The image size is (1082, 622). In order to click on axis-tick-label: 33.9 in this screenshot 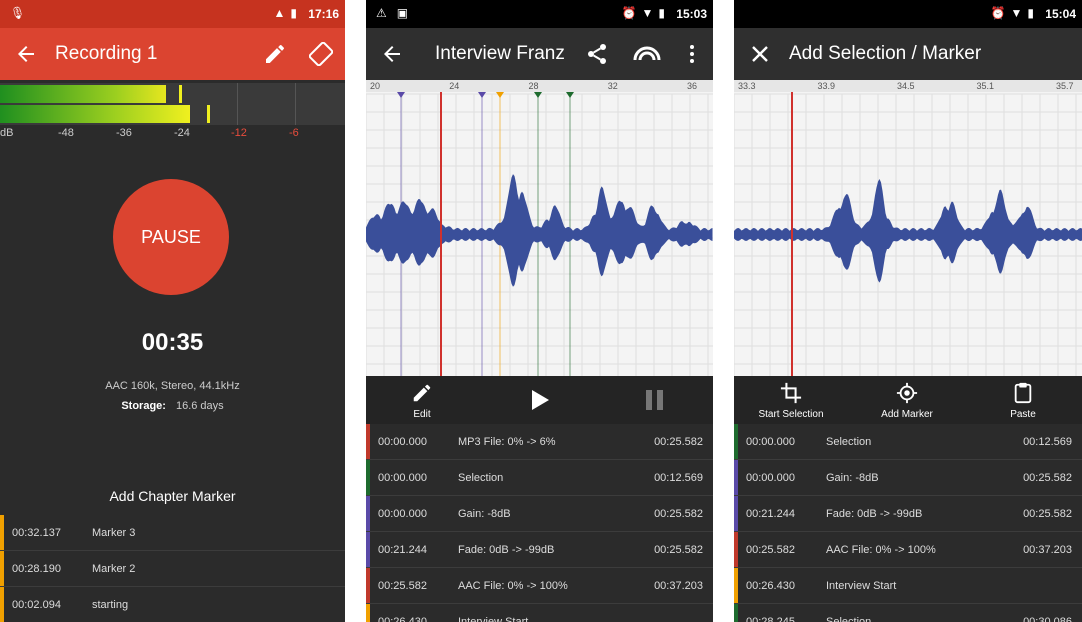, I will do `click(827, 86)`.